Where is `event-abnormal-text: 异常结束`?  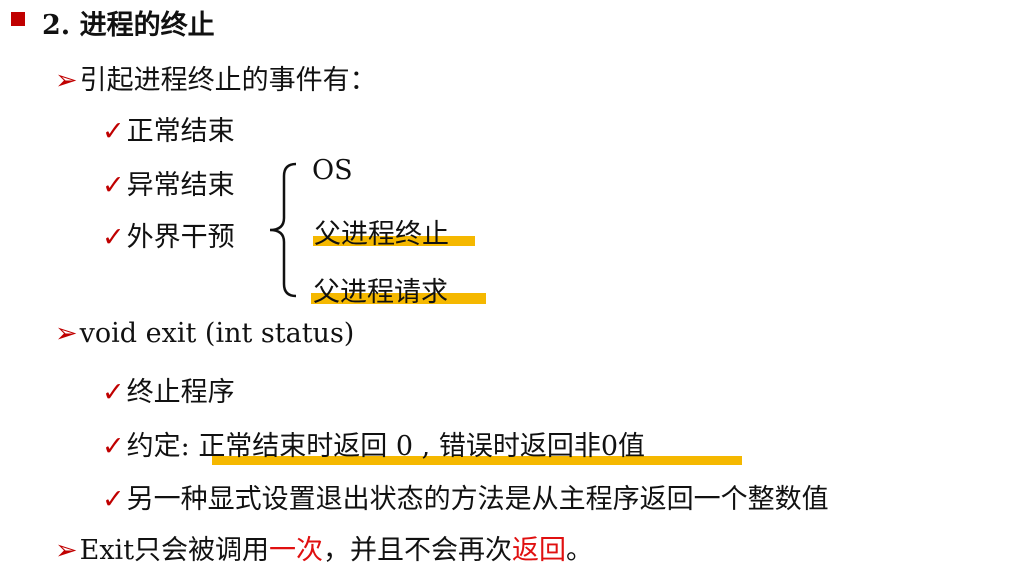
event-abnormal-text: 异常结束 is located at coordinates (180, 185).